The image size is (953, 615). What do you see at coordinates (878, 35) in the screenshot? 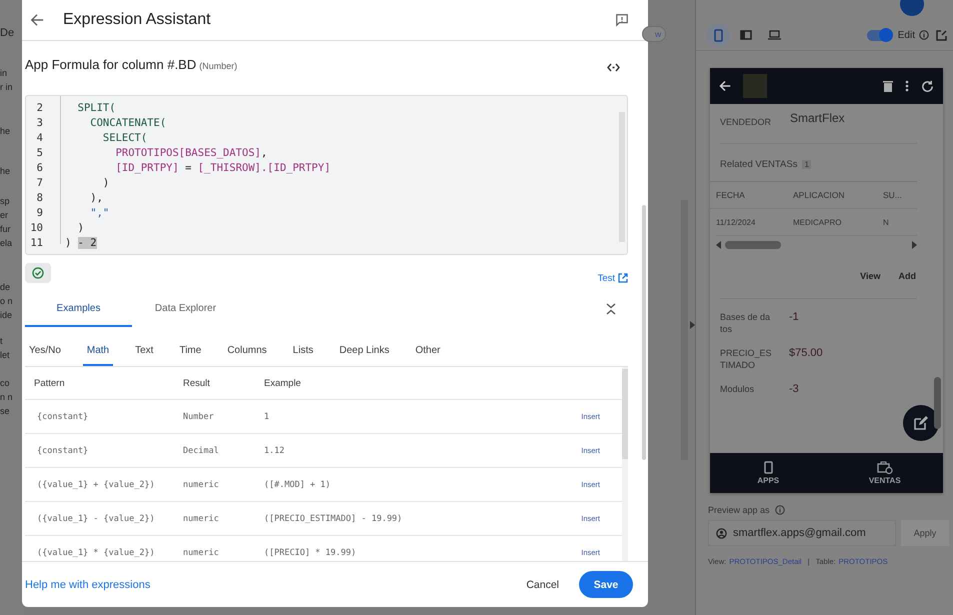
I see `edit-toggle` at bounding box center [878, 35].